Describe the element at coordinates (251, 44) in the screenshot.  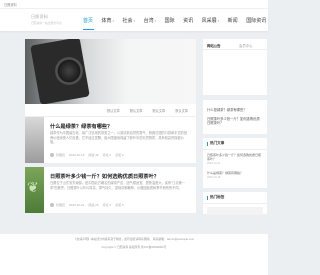
I see `tab-member-center: 会员中心` at that location.